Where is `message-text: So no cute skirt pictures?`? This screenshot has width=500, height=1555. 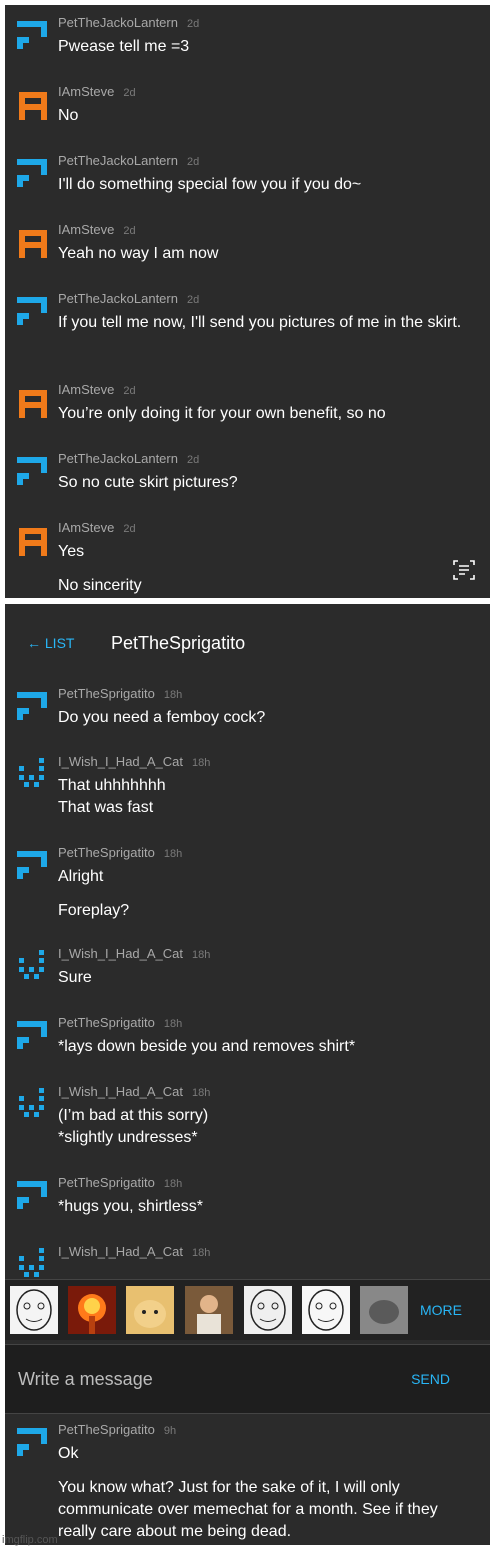 message-text: So no cute skirt pictures? is located at coordinates (148, 482).